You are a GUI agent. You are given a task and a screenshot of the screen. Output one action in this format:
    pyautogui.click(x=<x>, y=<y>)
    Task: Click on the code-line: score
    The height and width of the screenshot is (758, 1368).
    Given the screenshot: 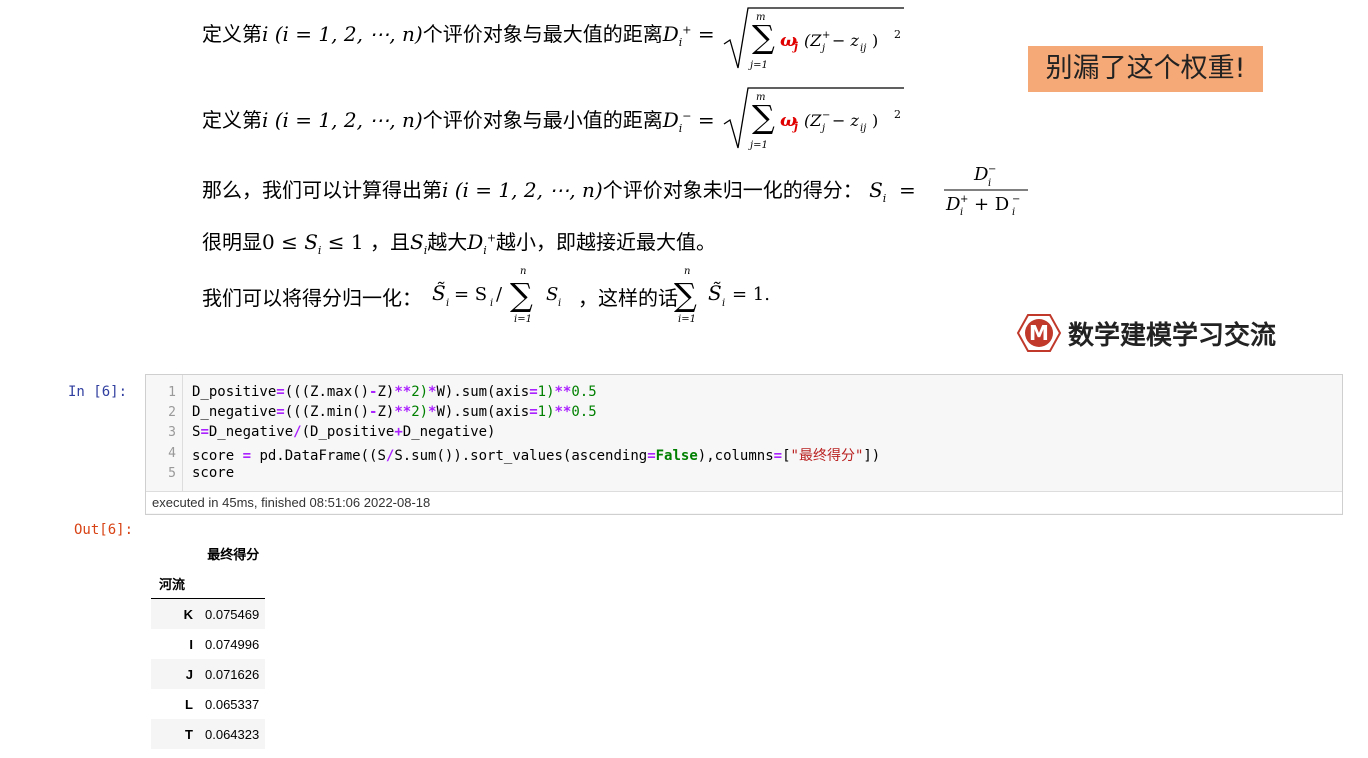 What is the action you would take?
    pyautogui.click(x=213, y=473)
    